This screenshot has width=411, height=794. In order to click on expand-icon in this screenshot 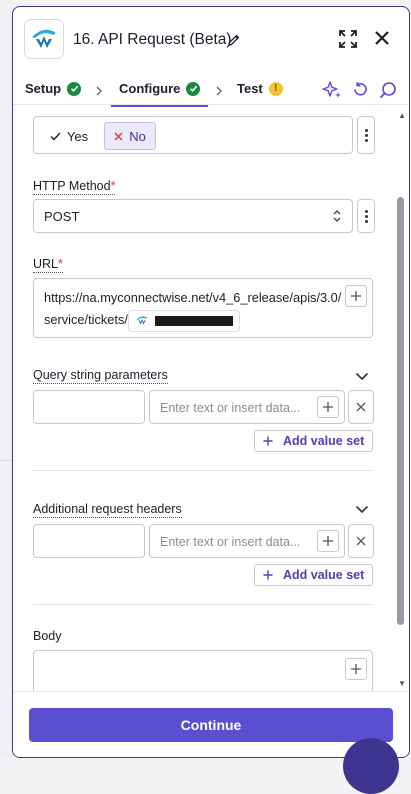, I will do `click(348, 41)`.